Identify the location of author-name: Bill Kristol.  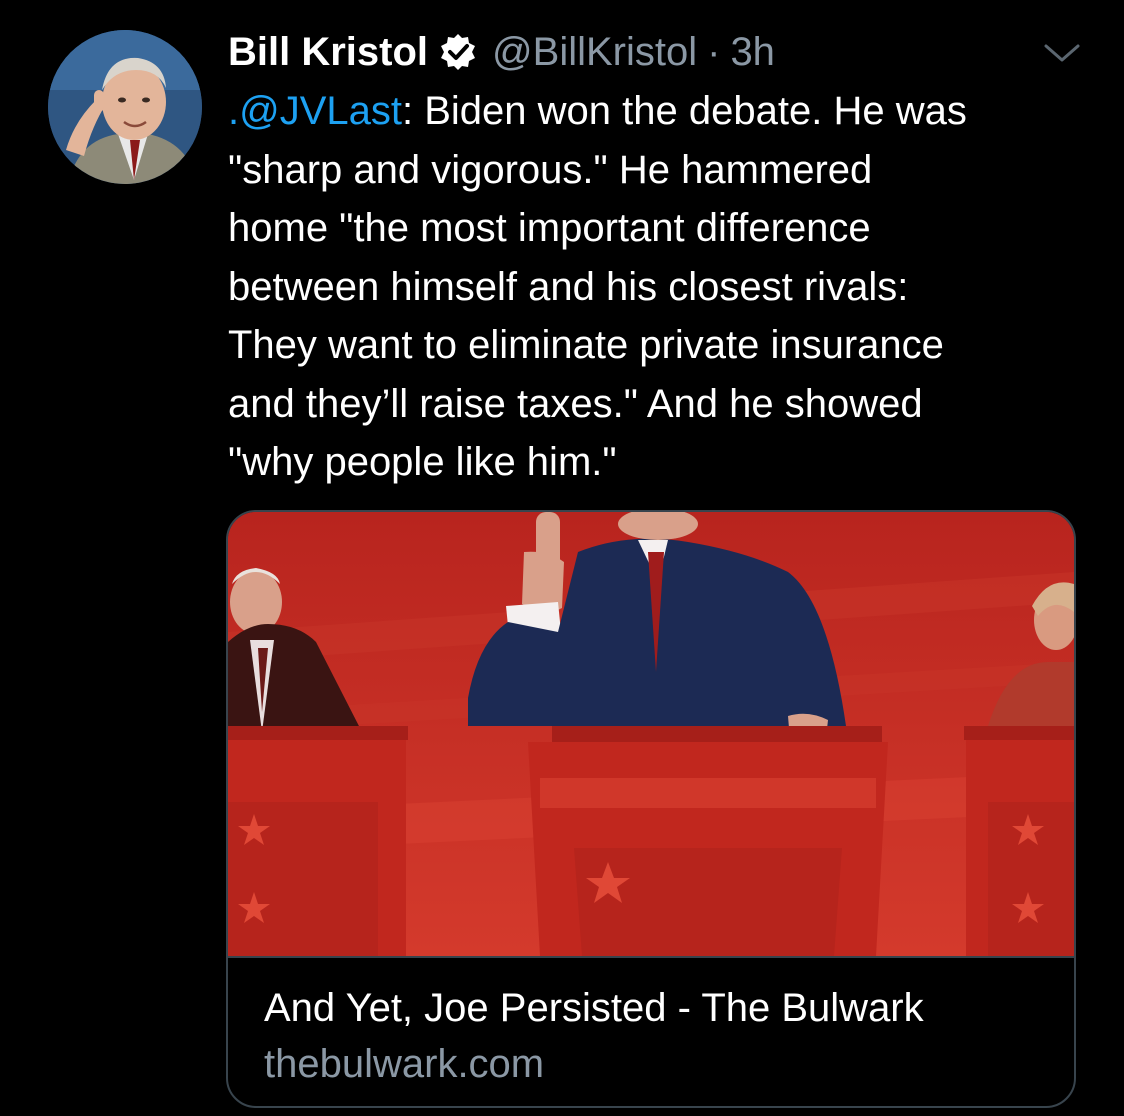
(328, 52).